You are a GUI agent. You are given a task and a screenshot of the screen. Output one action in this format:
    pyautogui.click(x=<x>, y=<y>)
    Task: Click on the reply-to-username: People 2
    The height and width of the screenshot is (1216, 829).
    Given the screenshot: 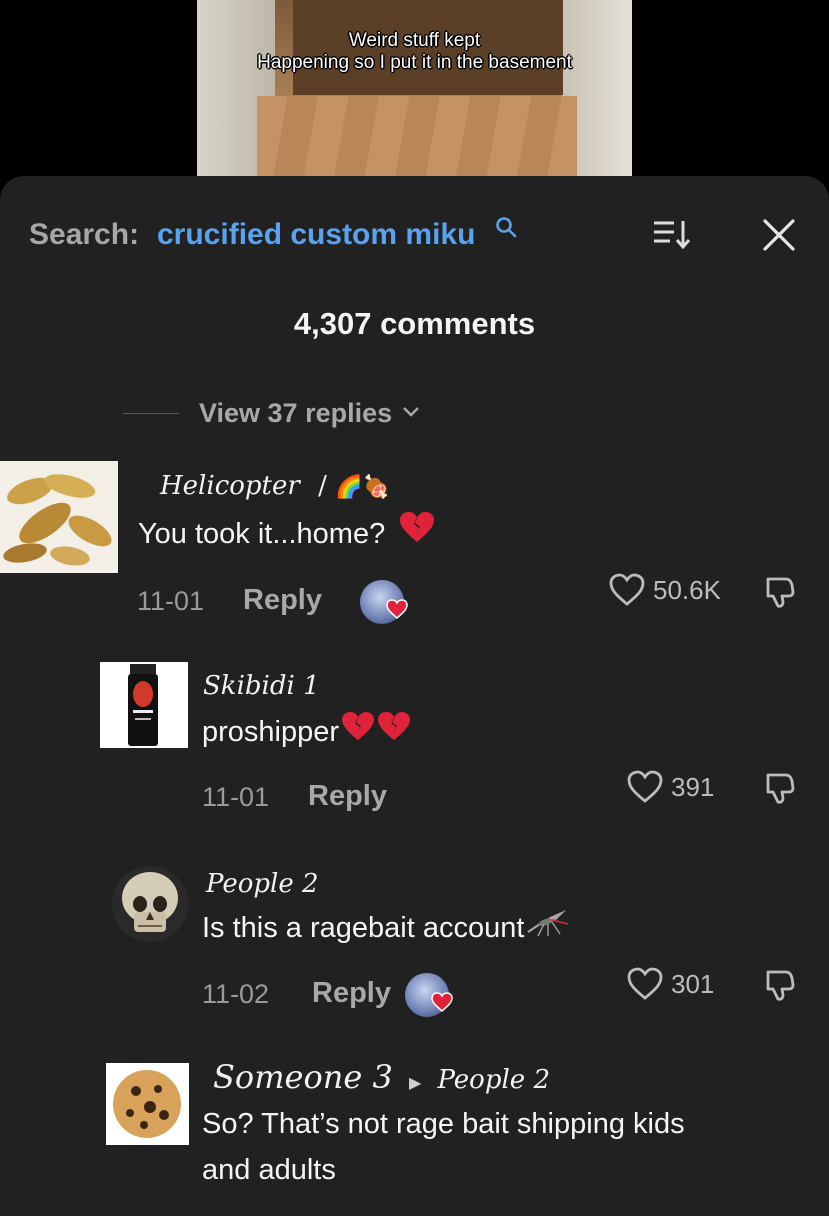 What is the action you would take?
    pyautogui.click(x=493, y=1080)
    